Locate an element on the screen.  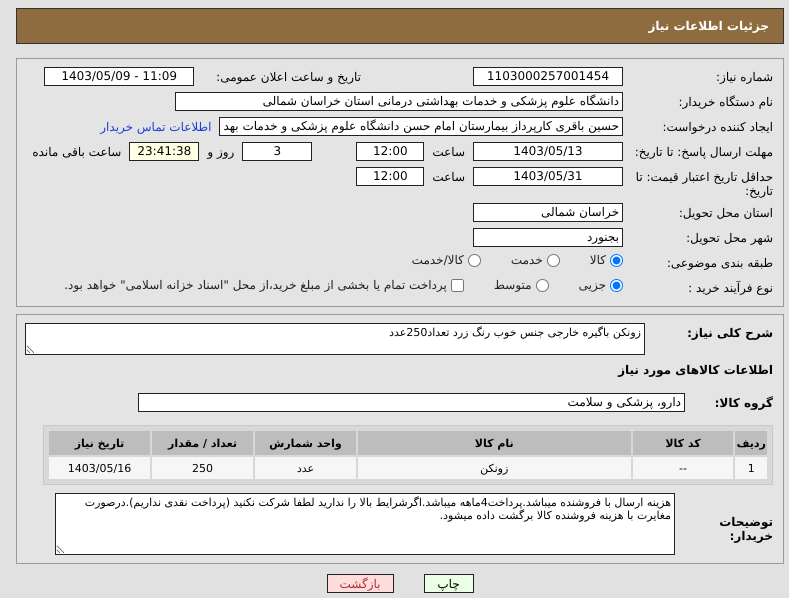
province-field: خراسان شمالی is located at coordinates (548, 212).